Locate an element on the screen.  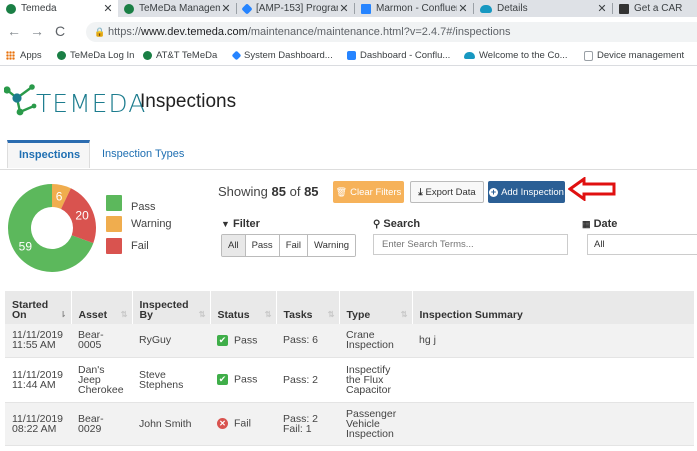
cell-tasks: Pass: 2 Fail: 1 is located at coordinates (307, 424).